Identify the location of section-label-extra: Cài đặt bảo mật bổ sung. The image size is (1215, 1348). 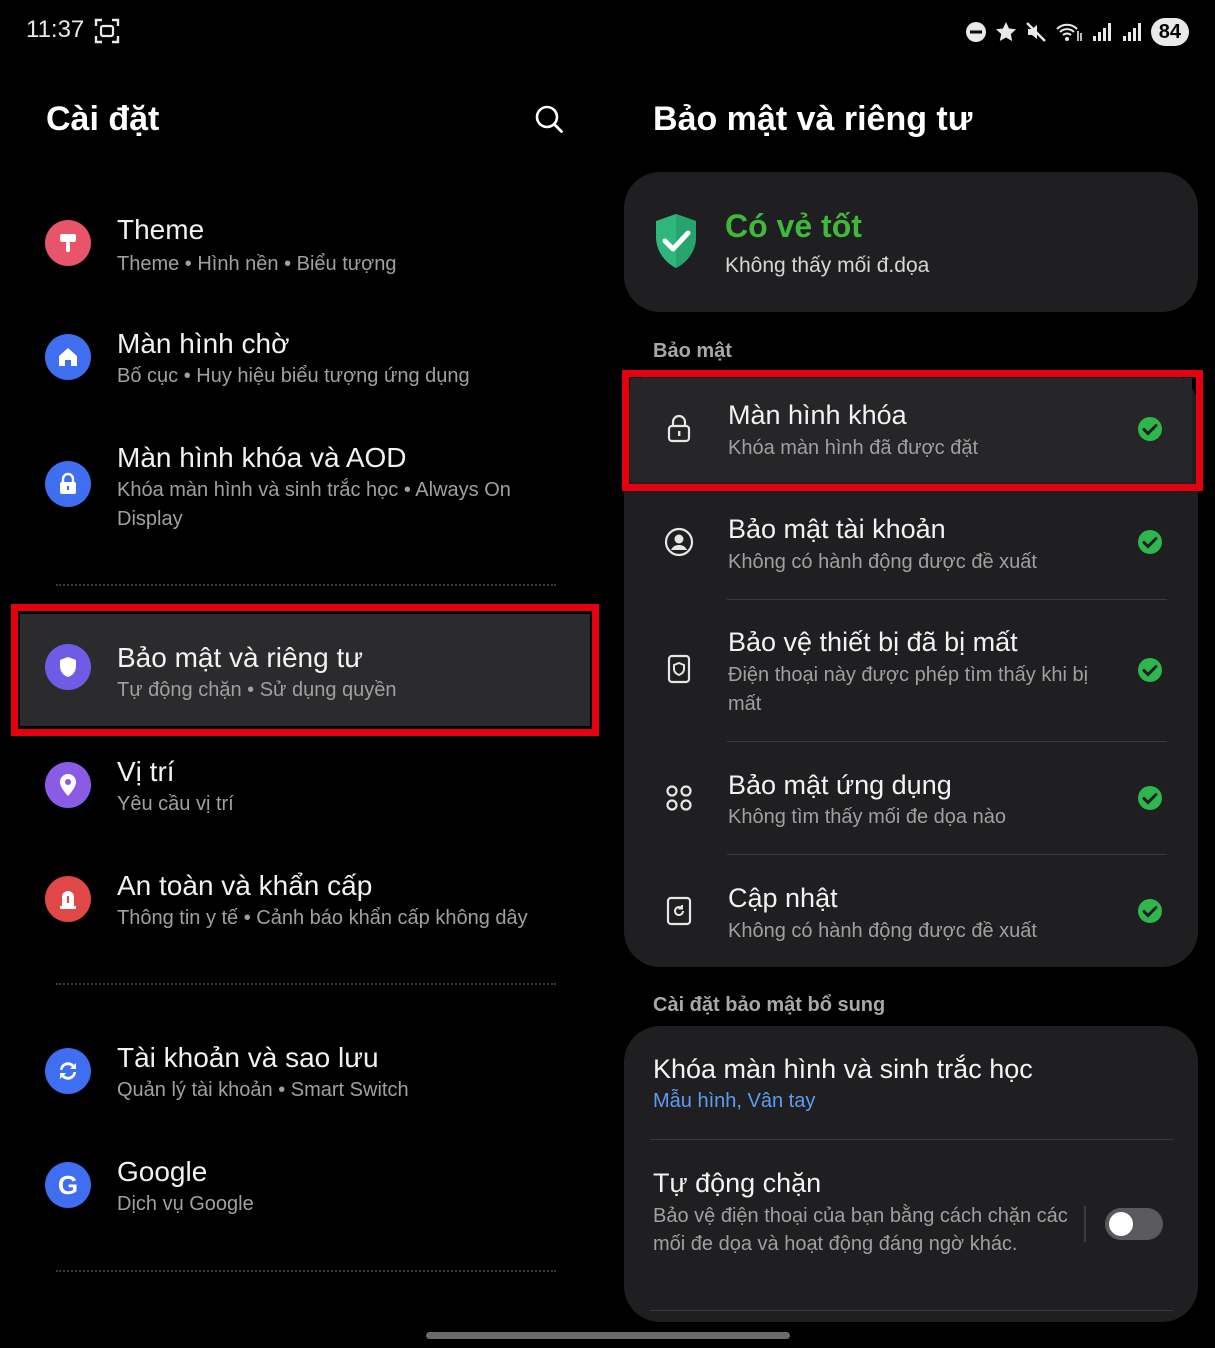
(769, 1005).